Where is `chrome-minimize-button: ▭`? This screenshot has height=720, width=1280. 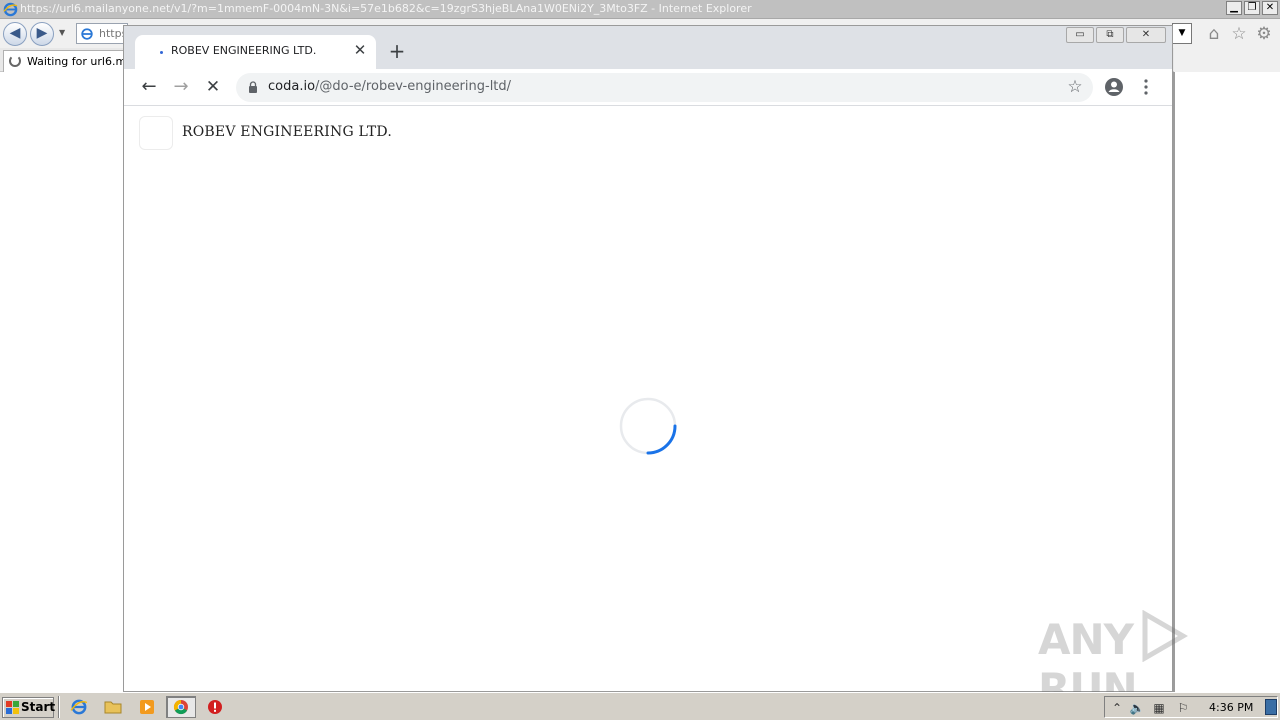 chrome-minimize-button: ▭ is located at coordinates (1080, 35).